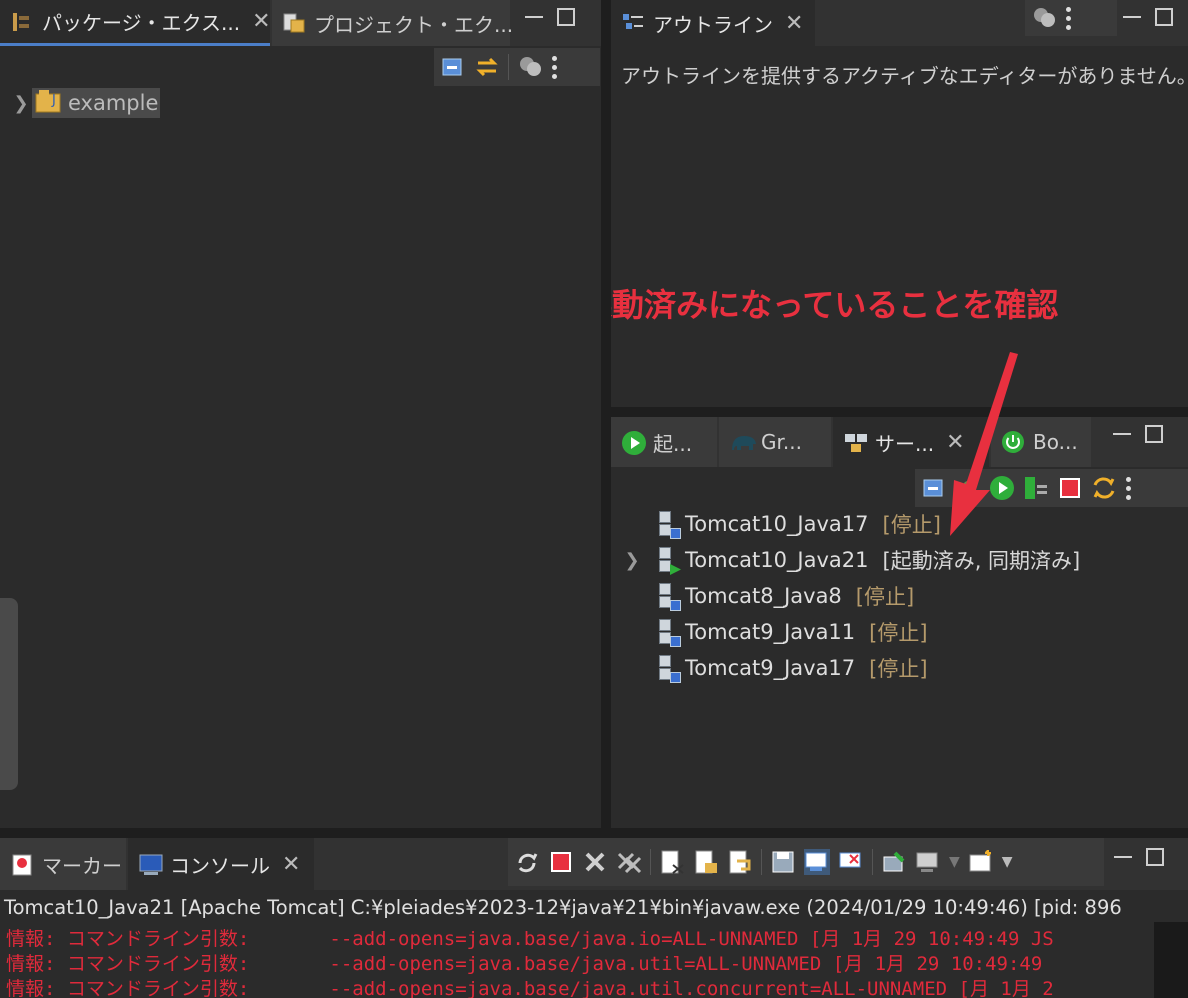 This screenshot has height=998, width=1188. What do you see at coordinates (487, 67) in the screenshot?
I see `link-with-editor-icon` at bounding box center [487, 67].